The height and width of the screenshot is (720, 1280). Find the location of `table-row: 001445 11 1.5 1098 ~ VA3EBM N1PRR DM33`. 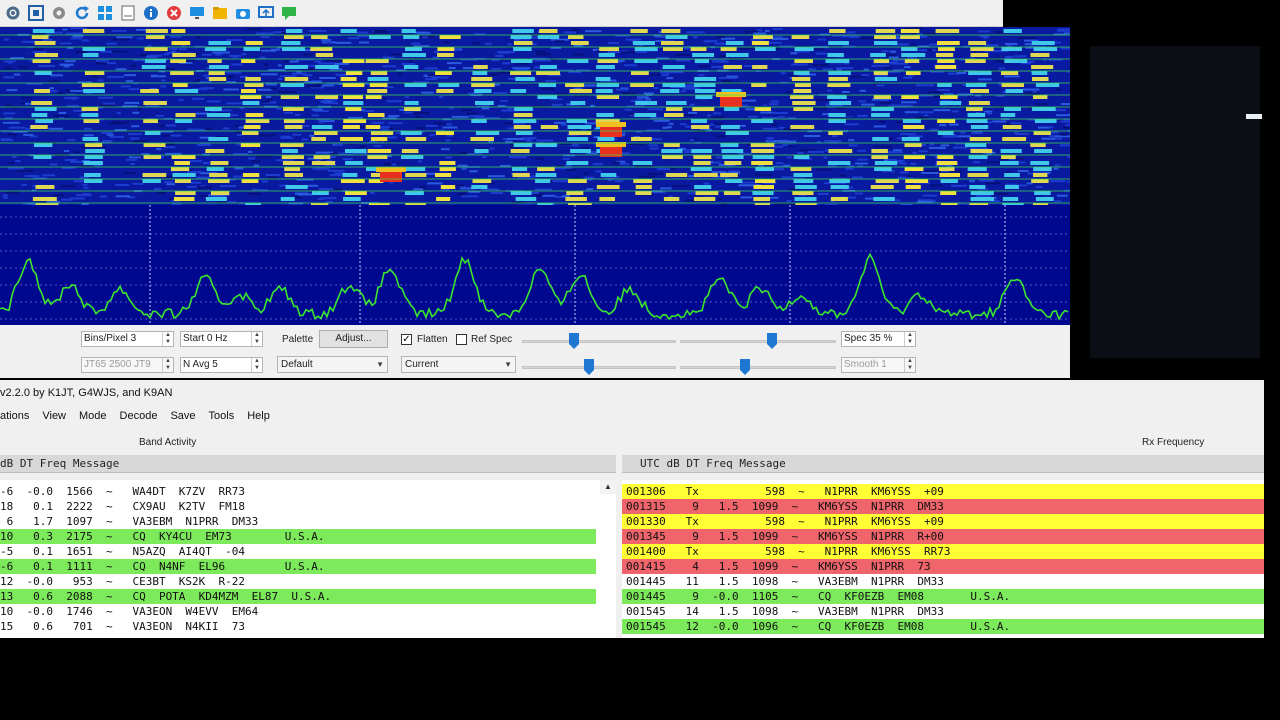

table-row: 001445 11 1.5 1098 ~ VA3EBM N1PRR DM33 is located at coordinates (943, 581).